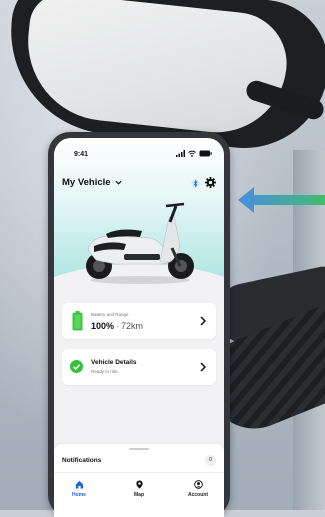  I want to click on page-title: My Vehicle, so click(86, 182).